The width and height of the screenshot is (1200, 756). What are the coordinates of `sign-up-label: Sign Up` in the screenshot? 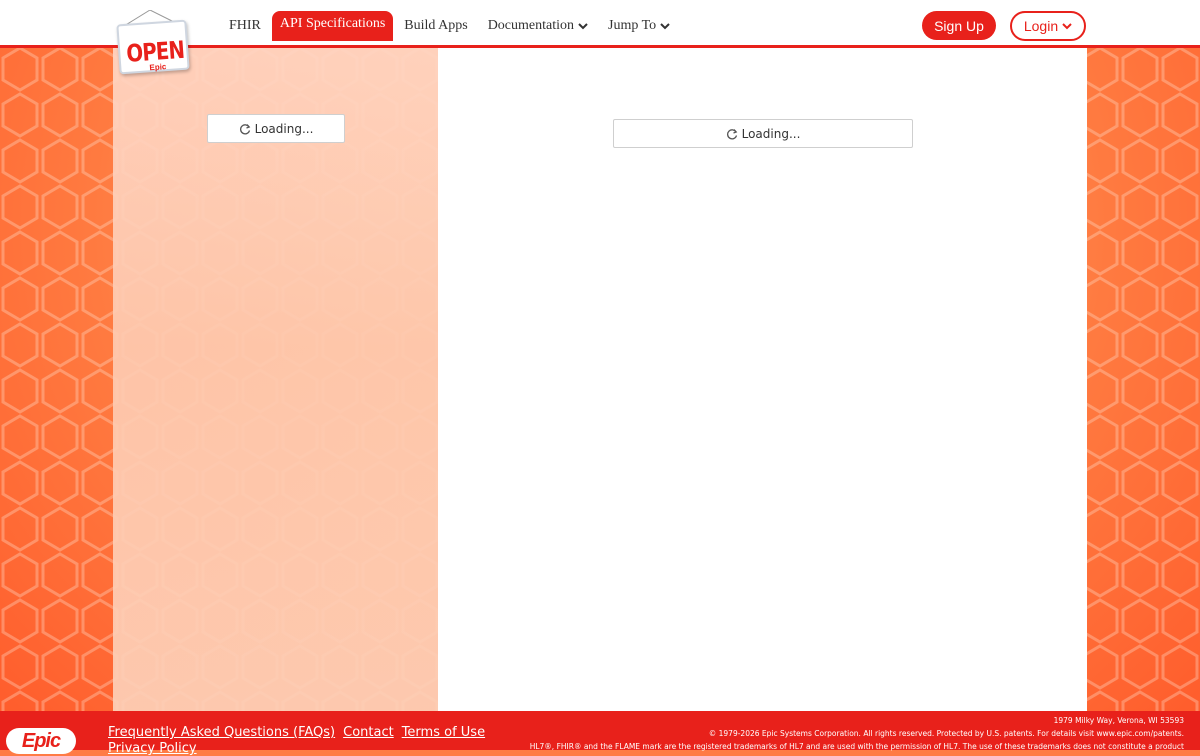 It's located at (959, 25).